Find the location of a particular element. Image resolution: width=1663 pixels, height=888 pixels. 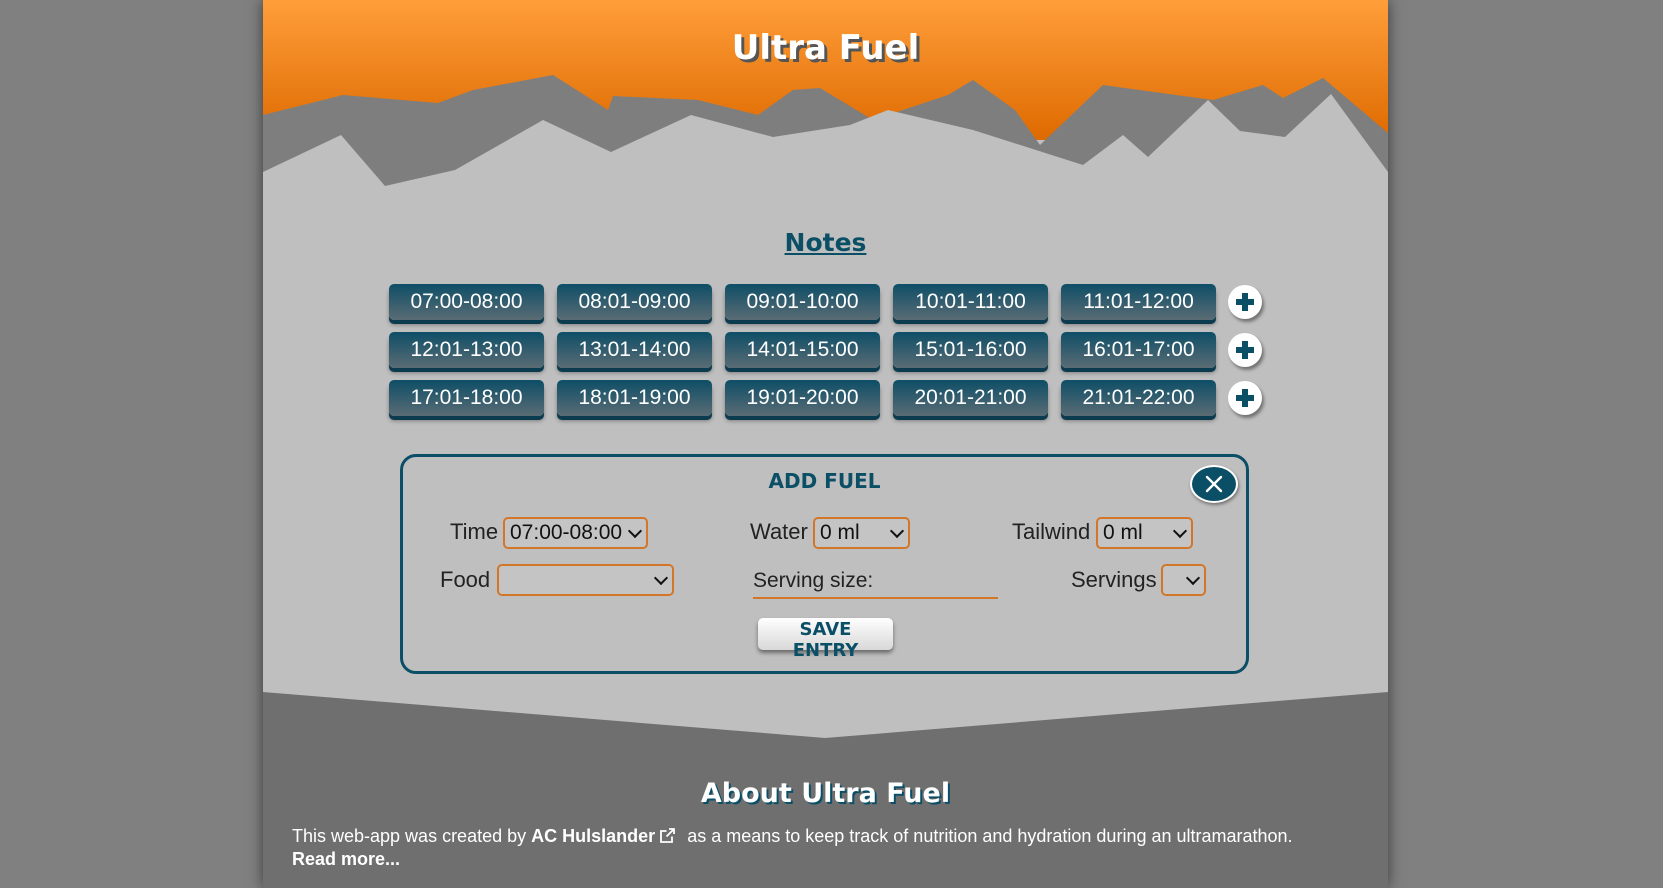

food-label: Food is located at coordinates (465, 579).